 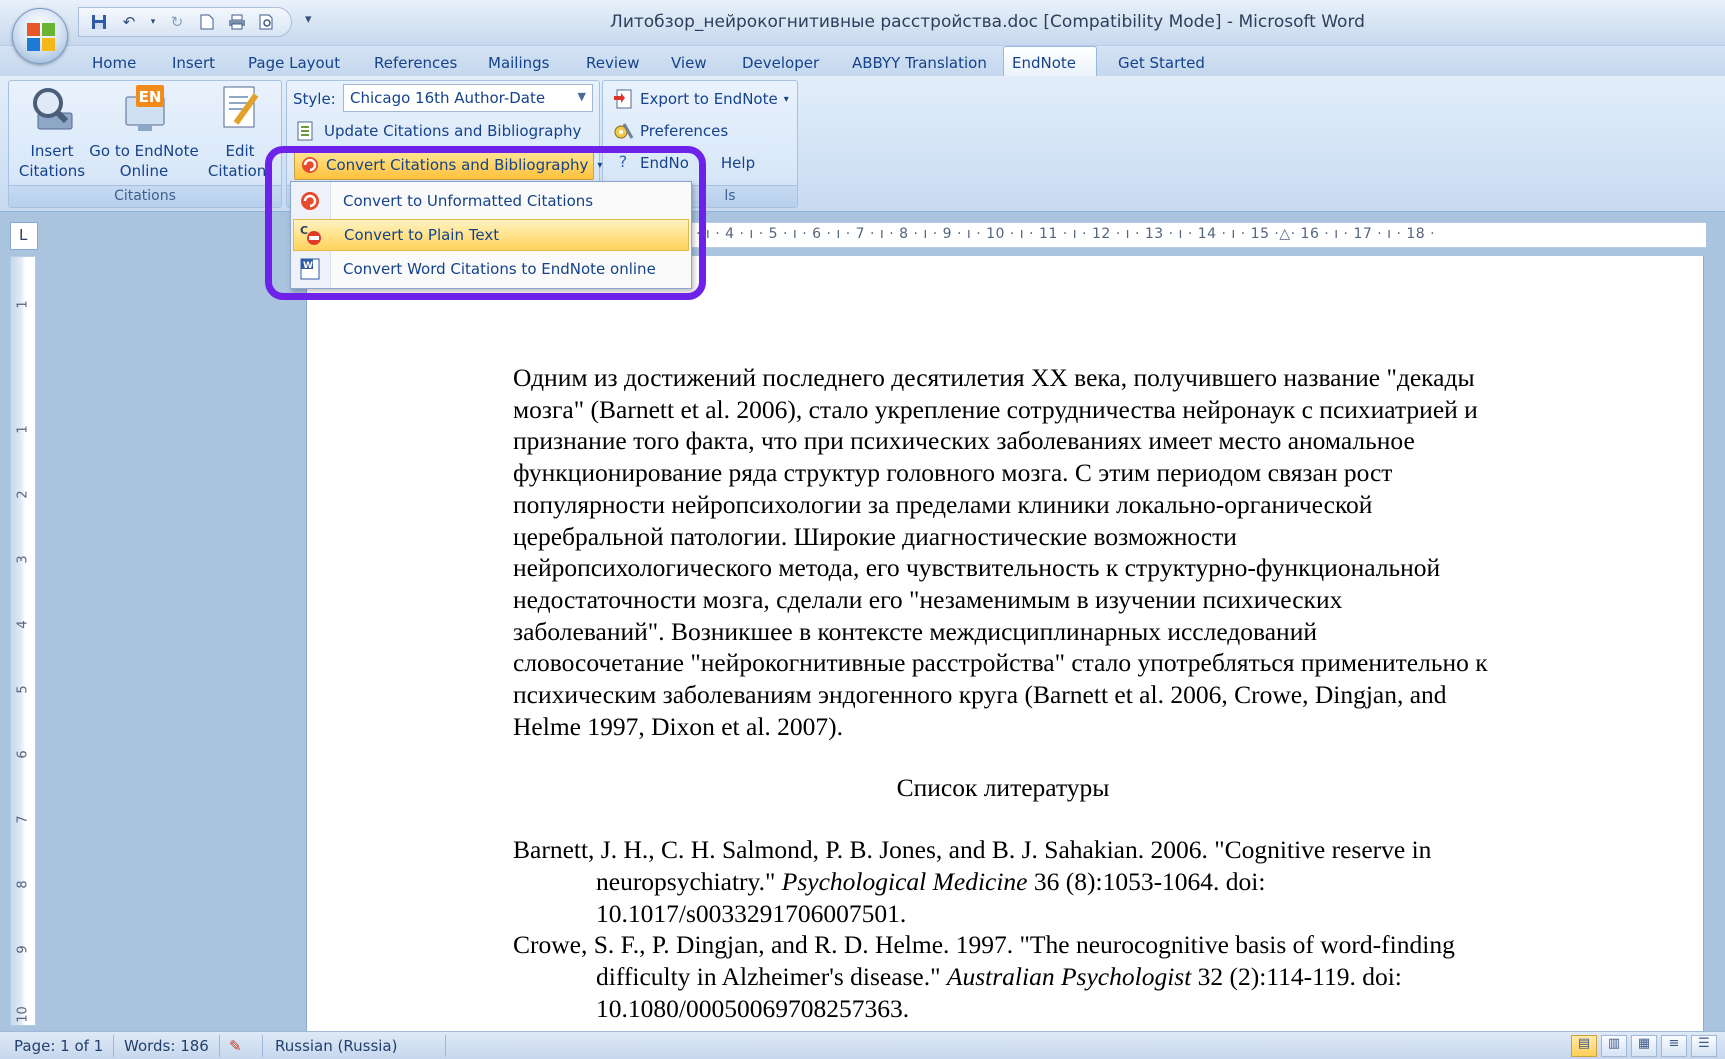 I want to click on vruler-num: 2, so click(x=23, y=494).